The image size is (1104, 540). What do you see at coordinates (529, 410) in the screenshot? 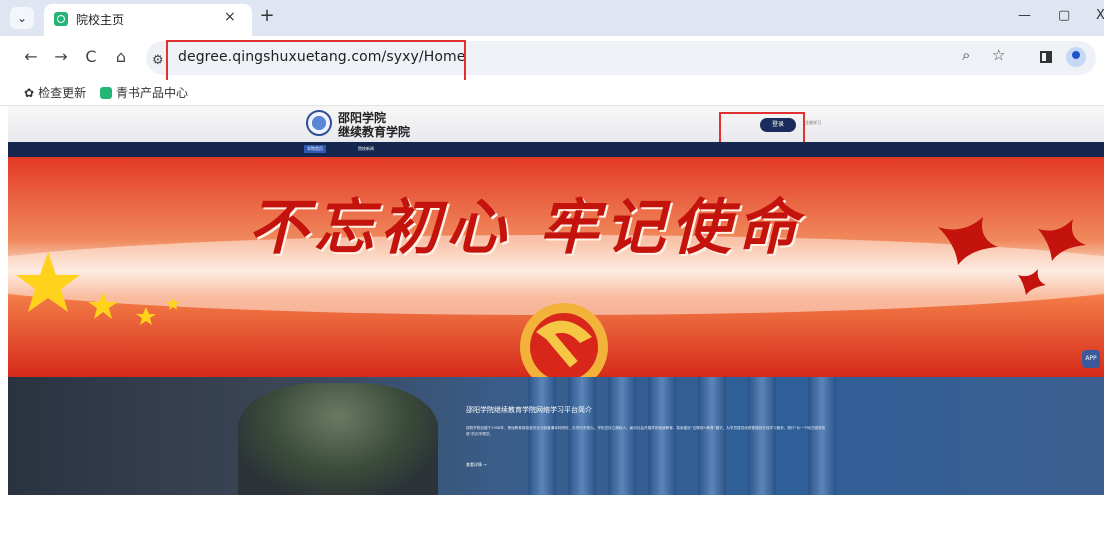
I see `intro-title: 邵阳学院继续教育学院网络学习平台简介` at bounding box center [529, 410].